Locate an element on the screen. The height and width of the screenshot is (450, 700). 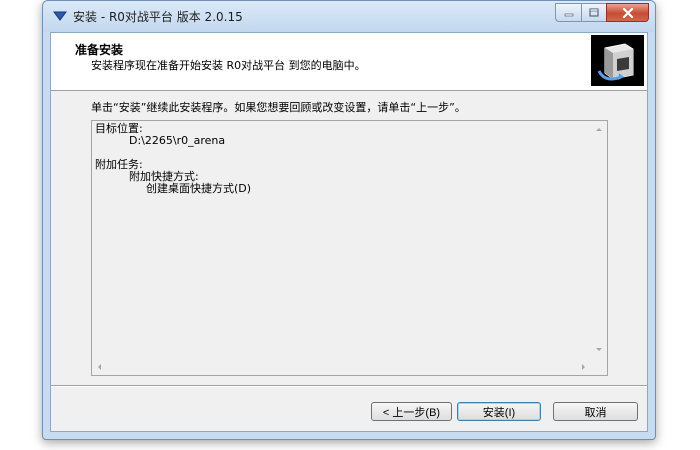
app-icon is located at coordinates (60, 16).